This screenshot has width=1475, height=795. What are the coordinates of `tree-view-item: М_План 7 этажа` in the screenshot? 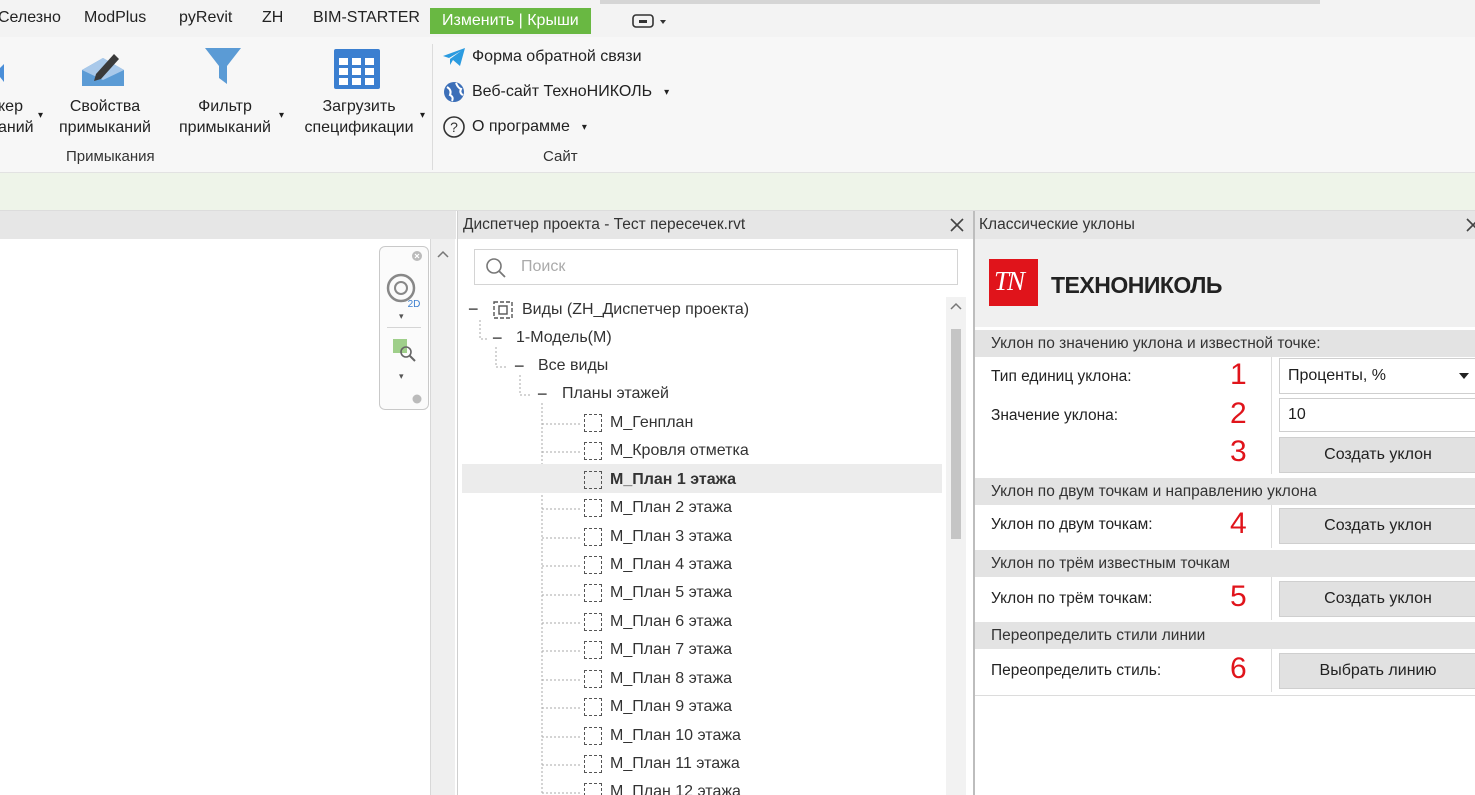 It's located at (658, 650).